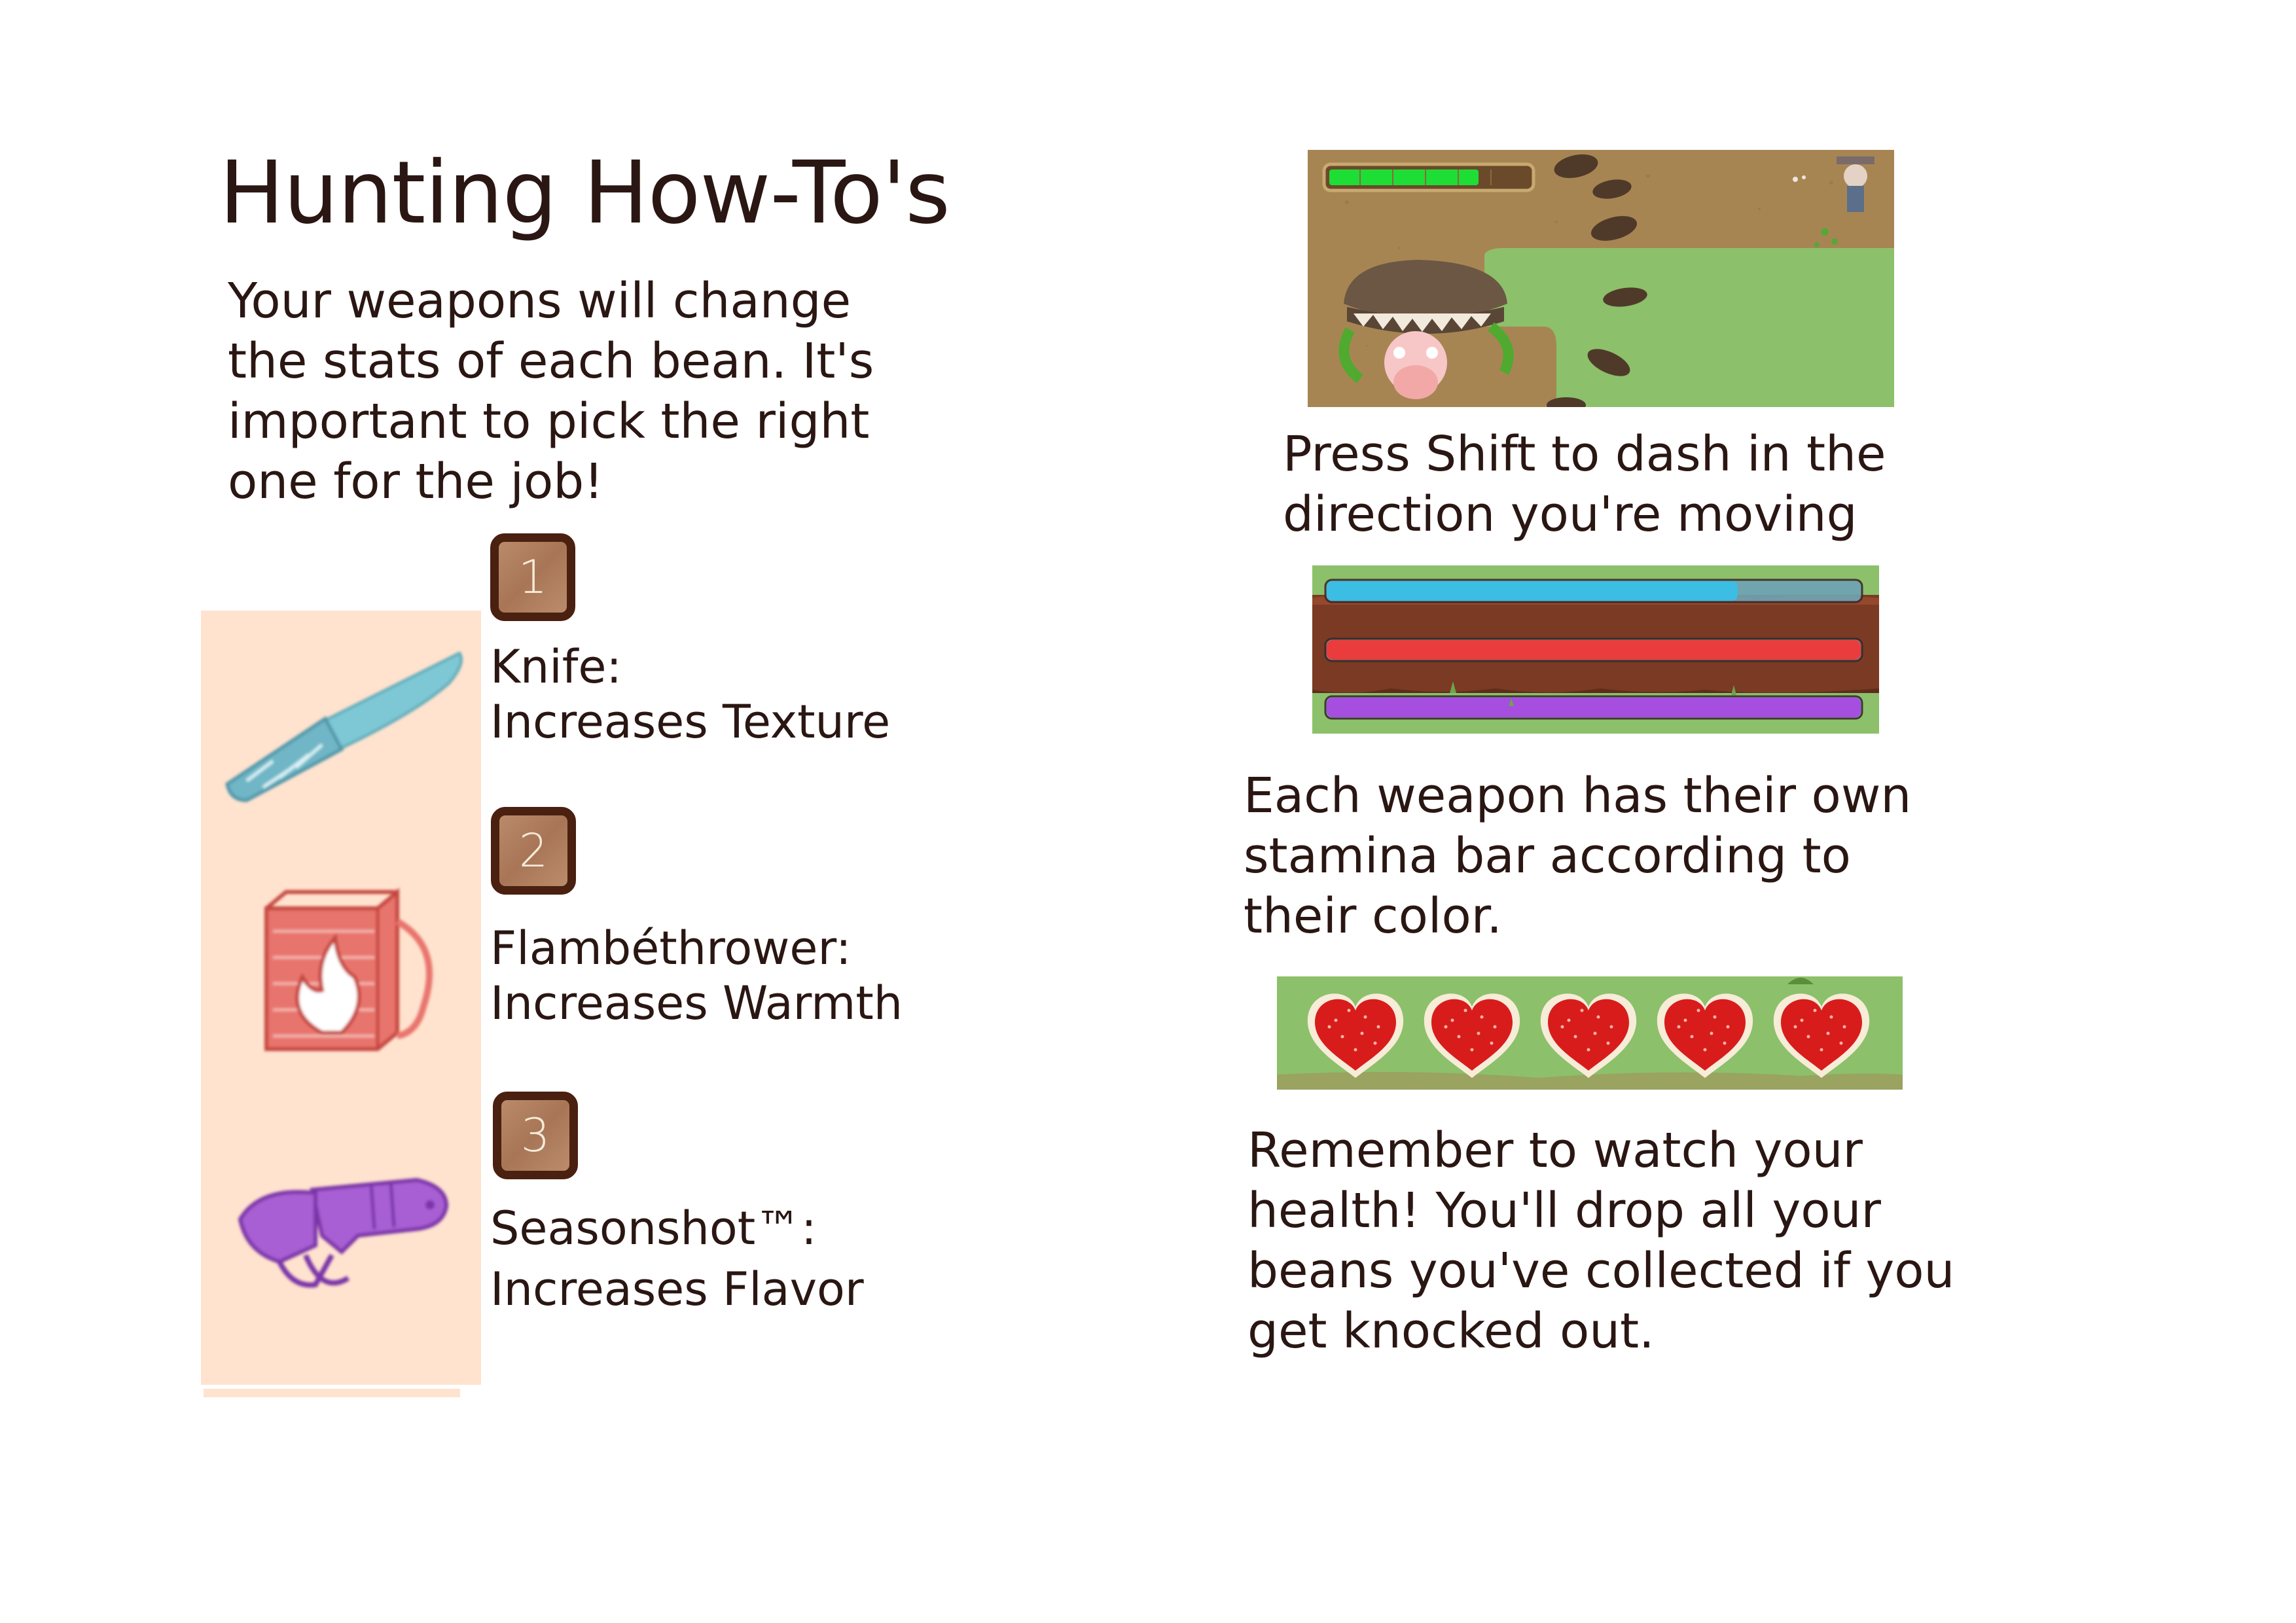  Describe the element at coordinates (344, 726) in the screenshot. I see `knife-icon` at that location.